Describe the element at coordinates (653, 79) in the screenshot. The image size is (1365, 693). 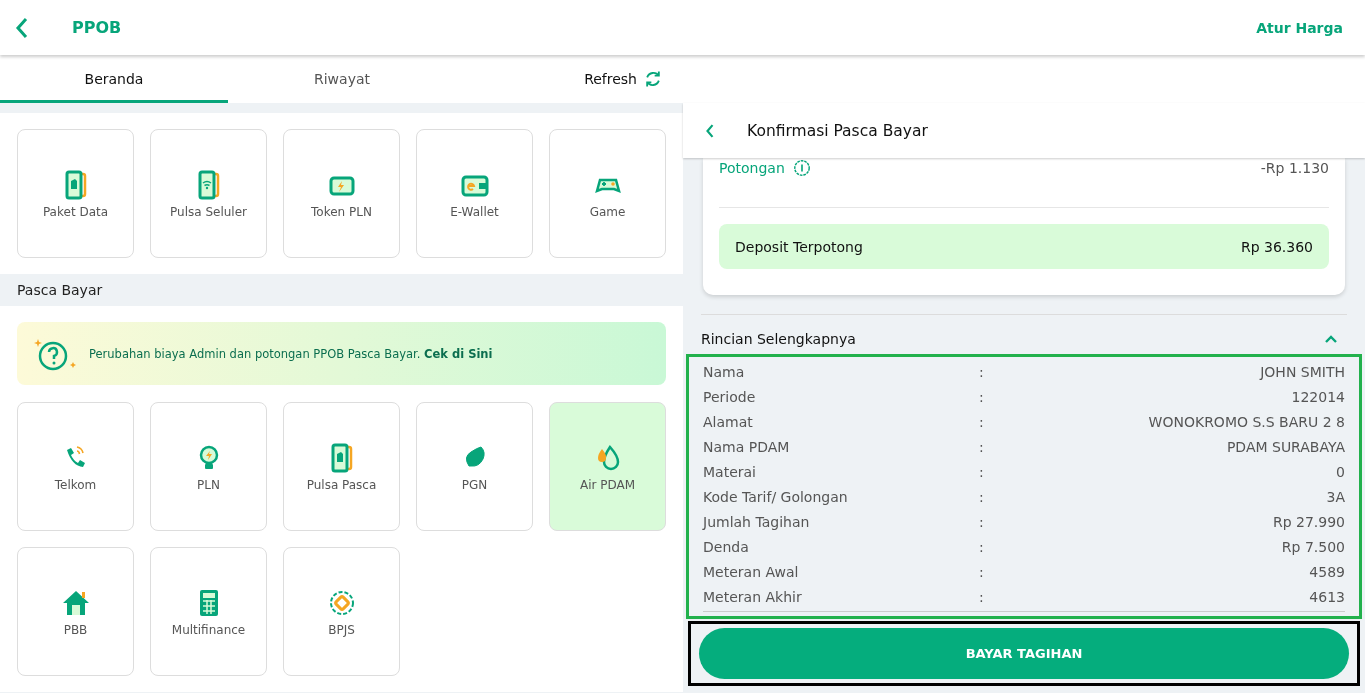
I see `refresh-icon` at that location.